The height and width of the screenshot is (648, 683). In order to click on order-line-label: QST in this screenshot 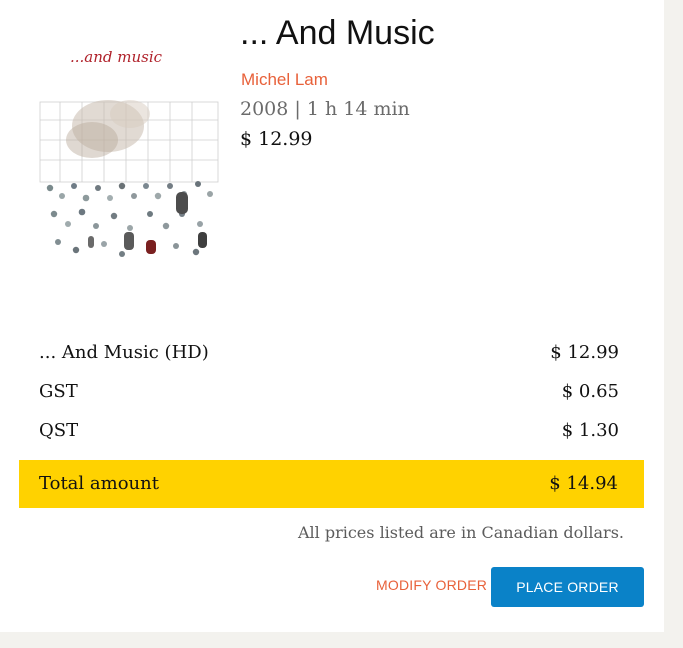, I will do `click(59, 430)`.